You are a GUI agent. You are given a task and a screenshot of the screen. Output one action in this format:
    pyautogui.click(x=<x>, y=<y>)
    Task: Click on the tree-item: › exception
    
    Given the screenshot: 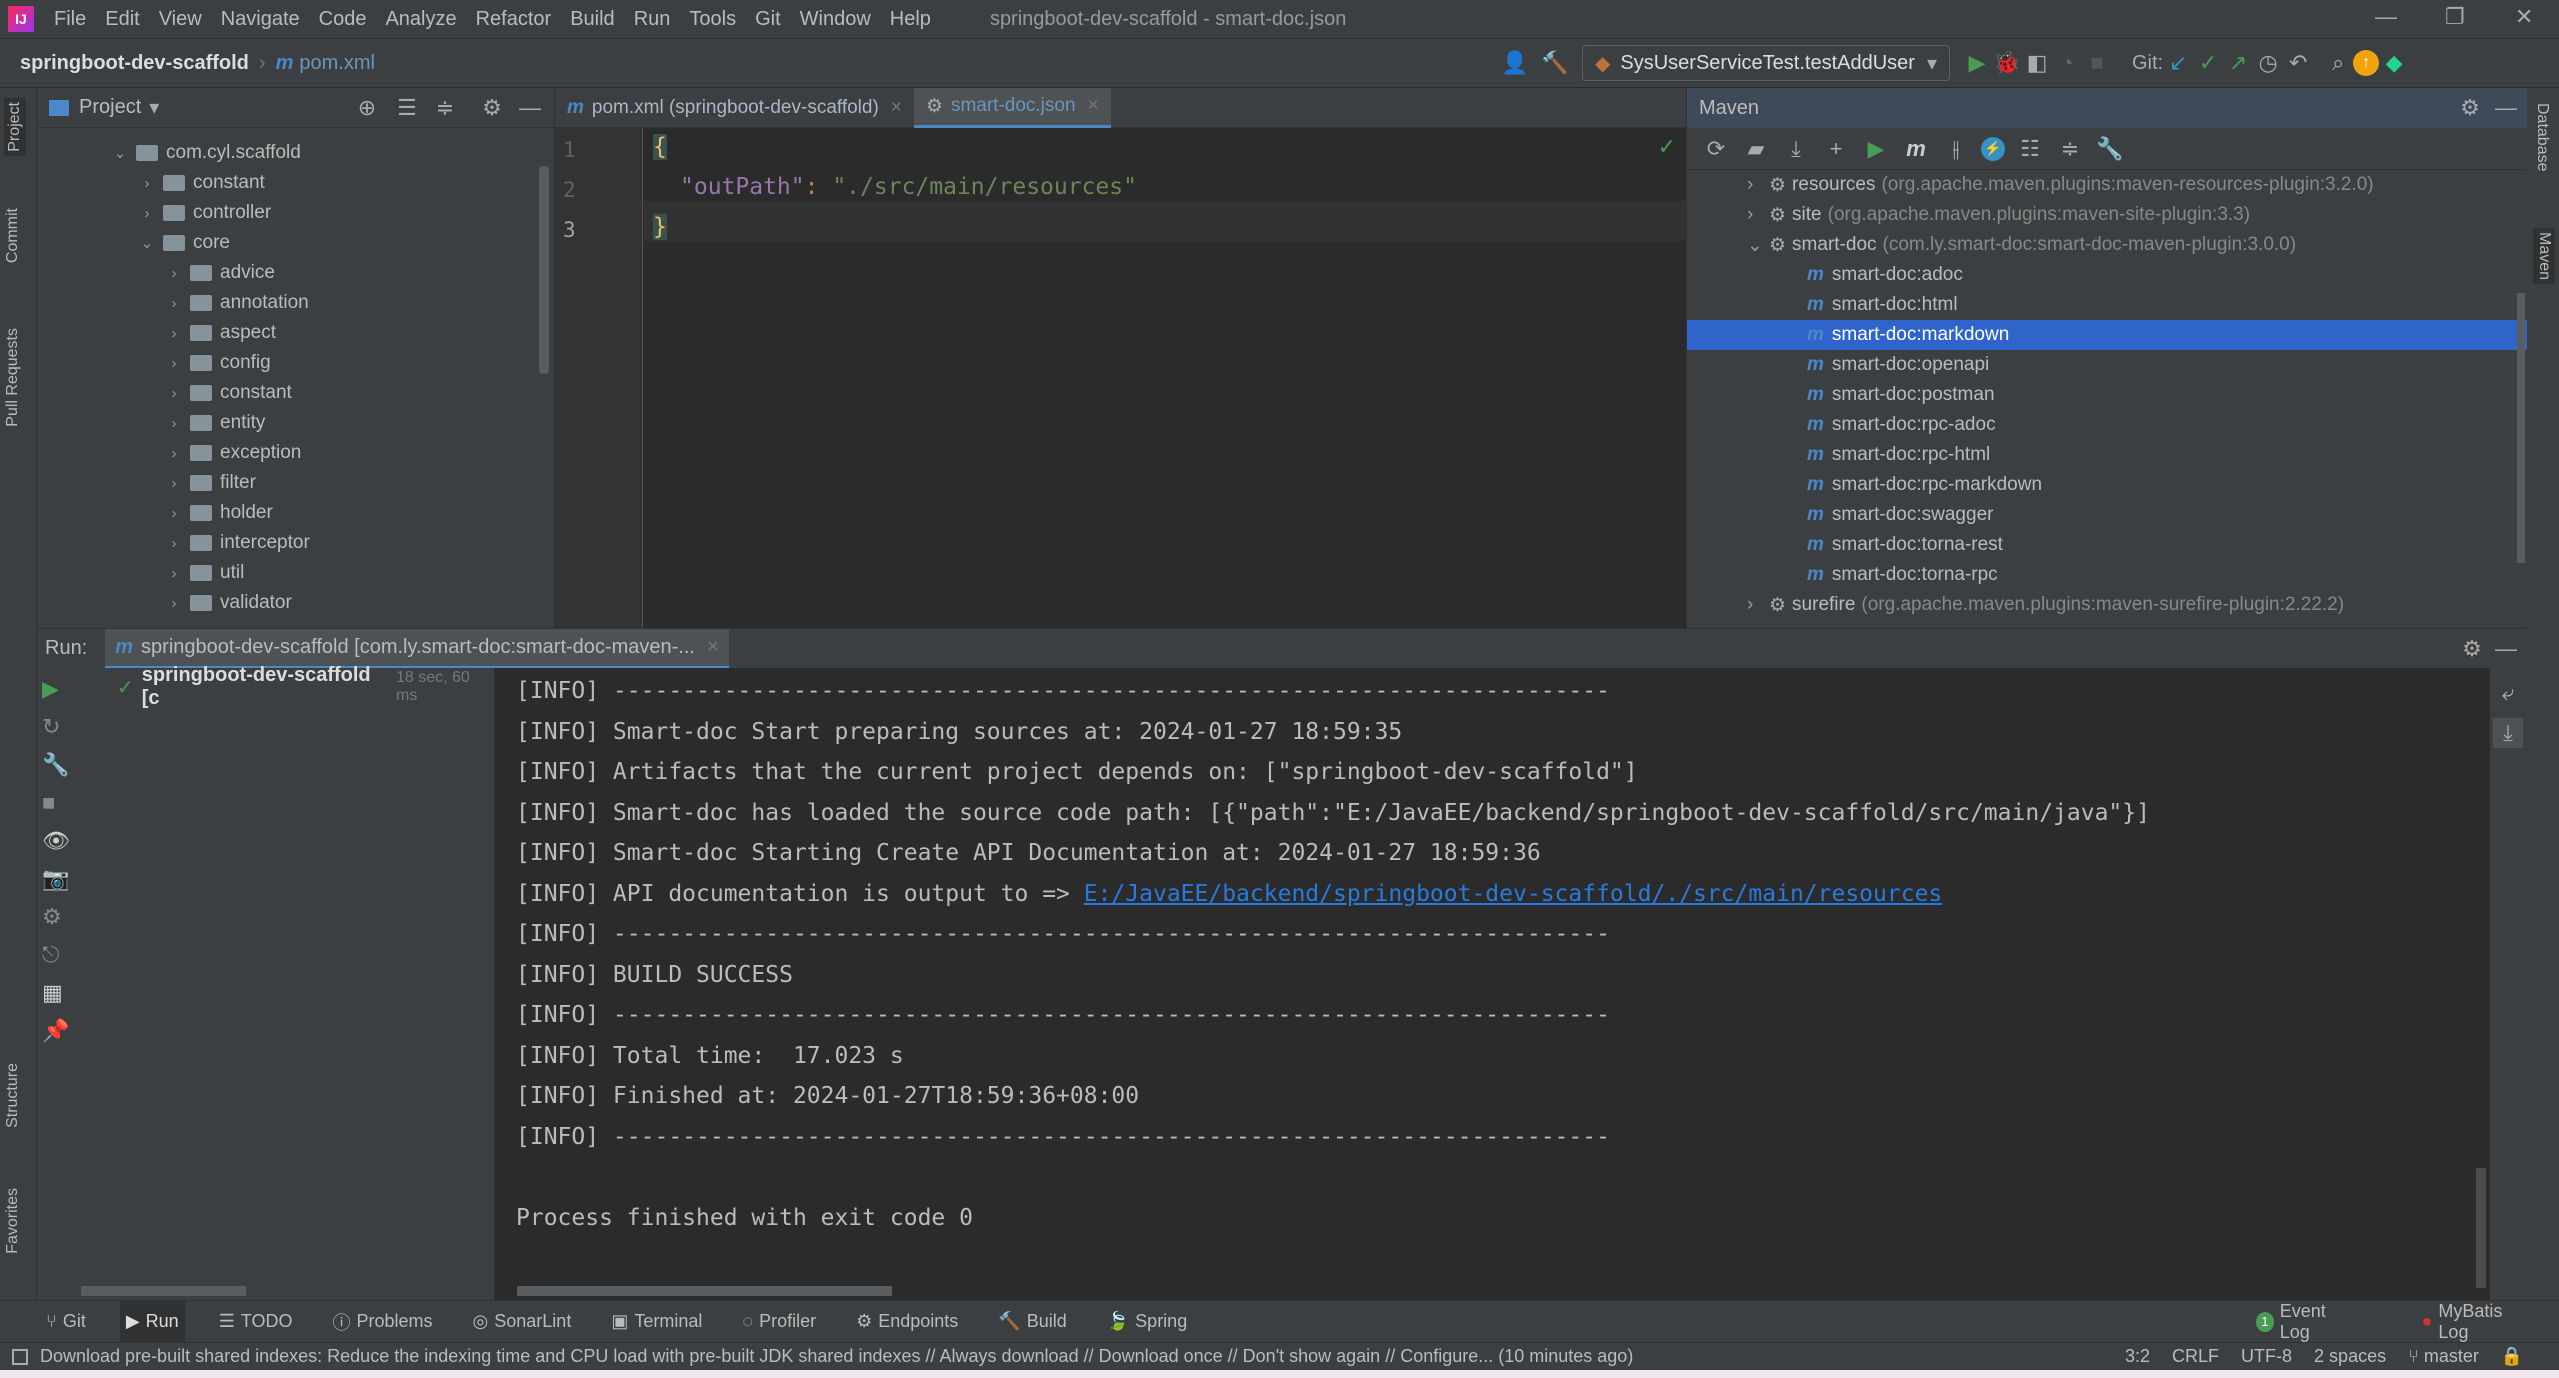 What is the action you would take?
    pyautogui.click(x=295, y=453)
    